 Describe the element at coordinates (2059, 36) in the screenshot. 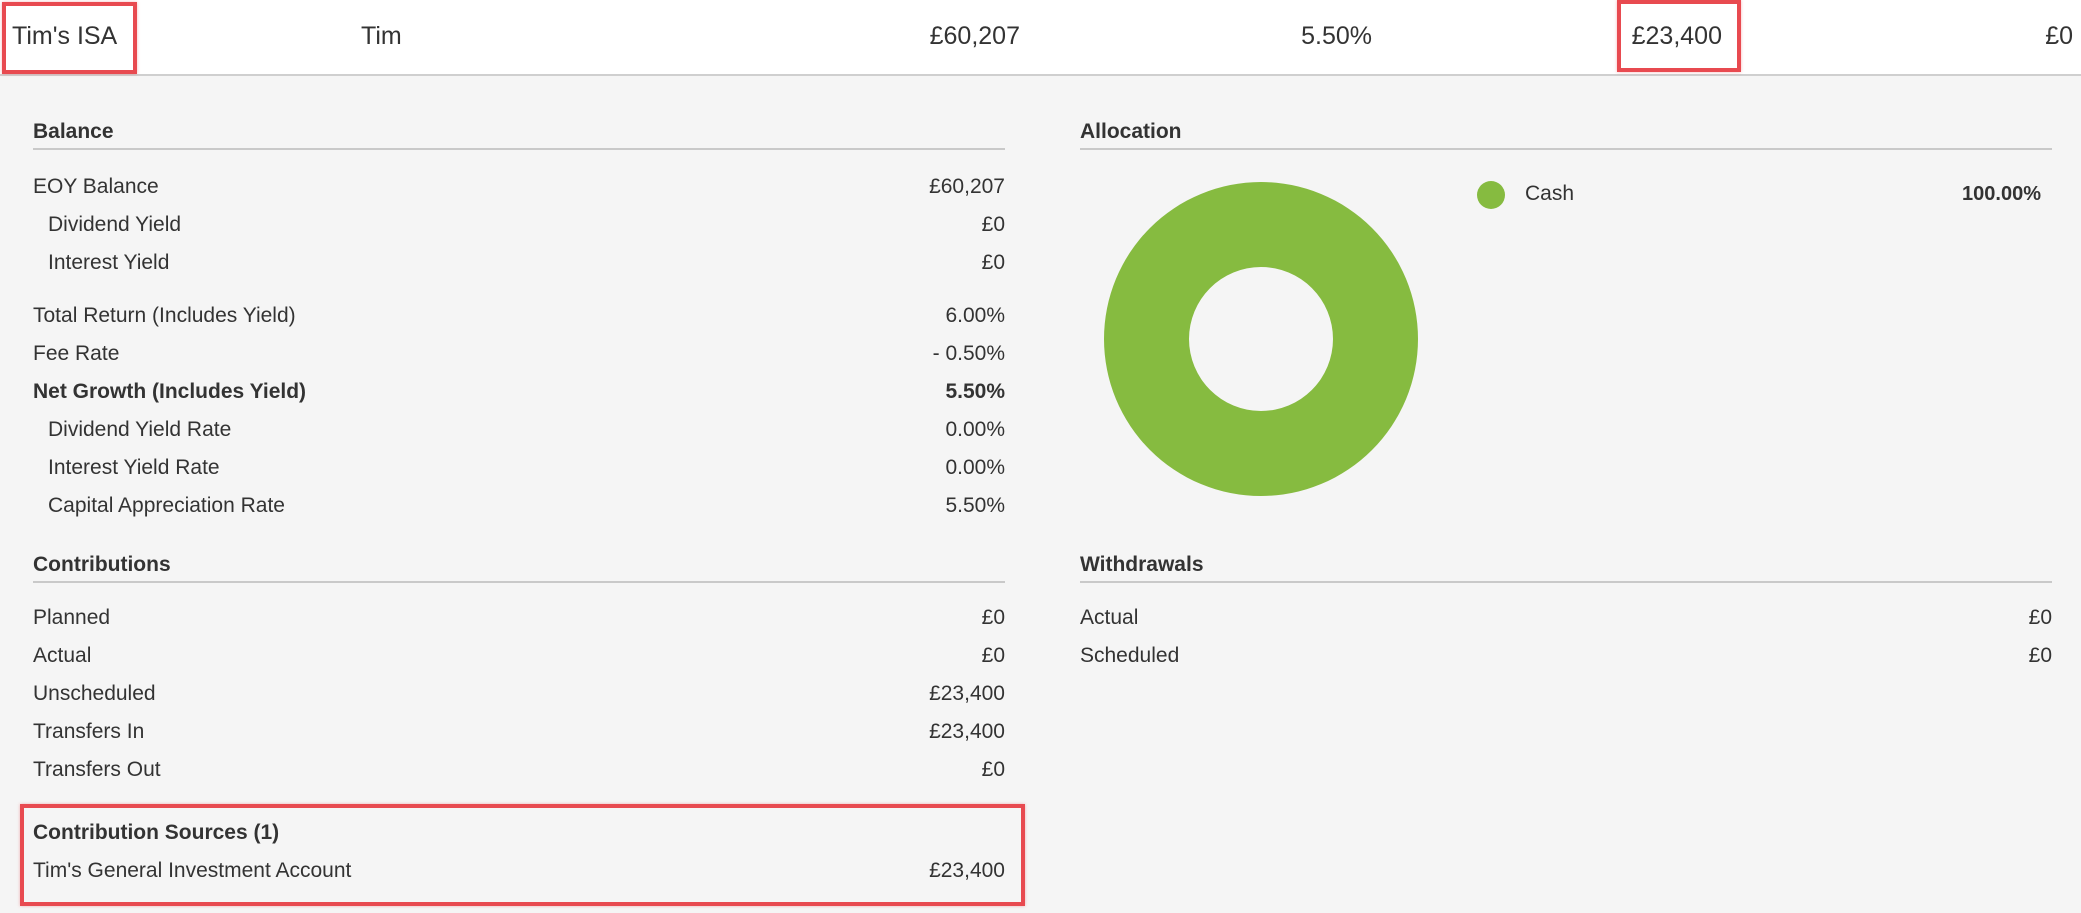

I see `account-withdrawals: £0` at that location.